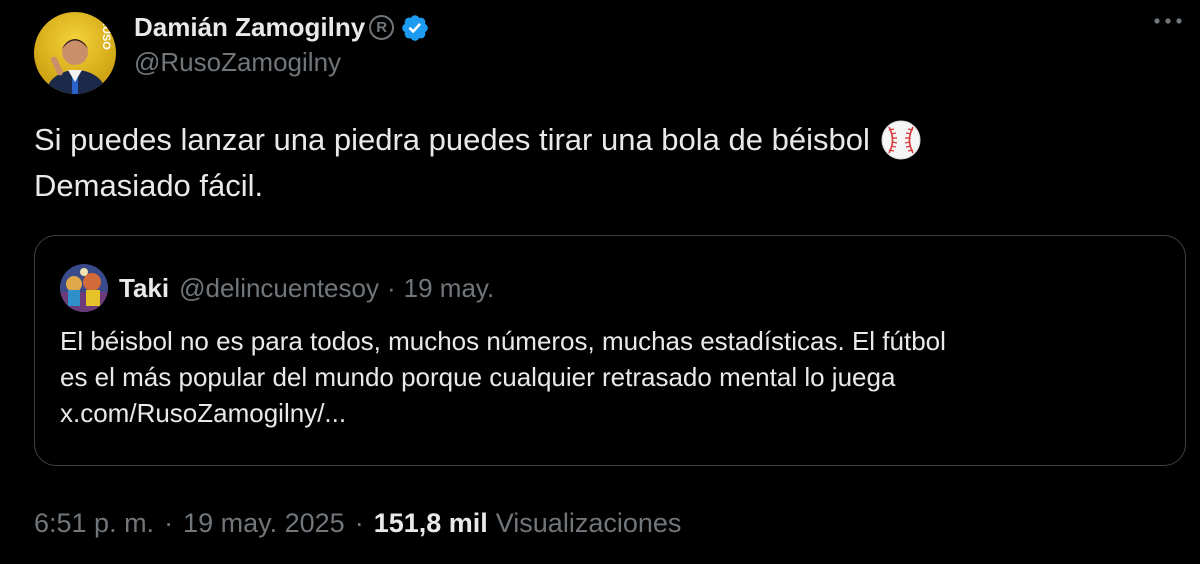  Describe the element at coordinates (415, 28) in the screenshot. I see `verified-badge-icon` at that location.